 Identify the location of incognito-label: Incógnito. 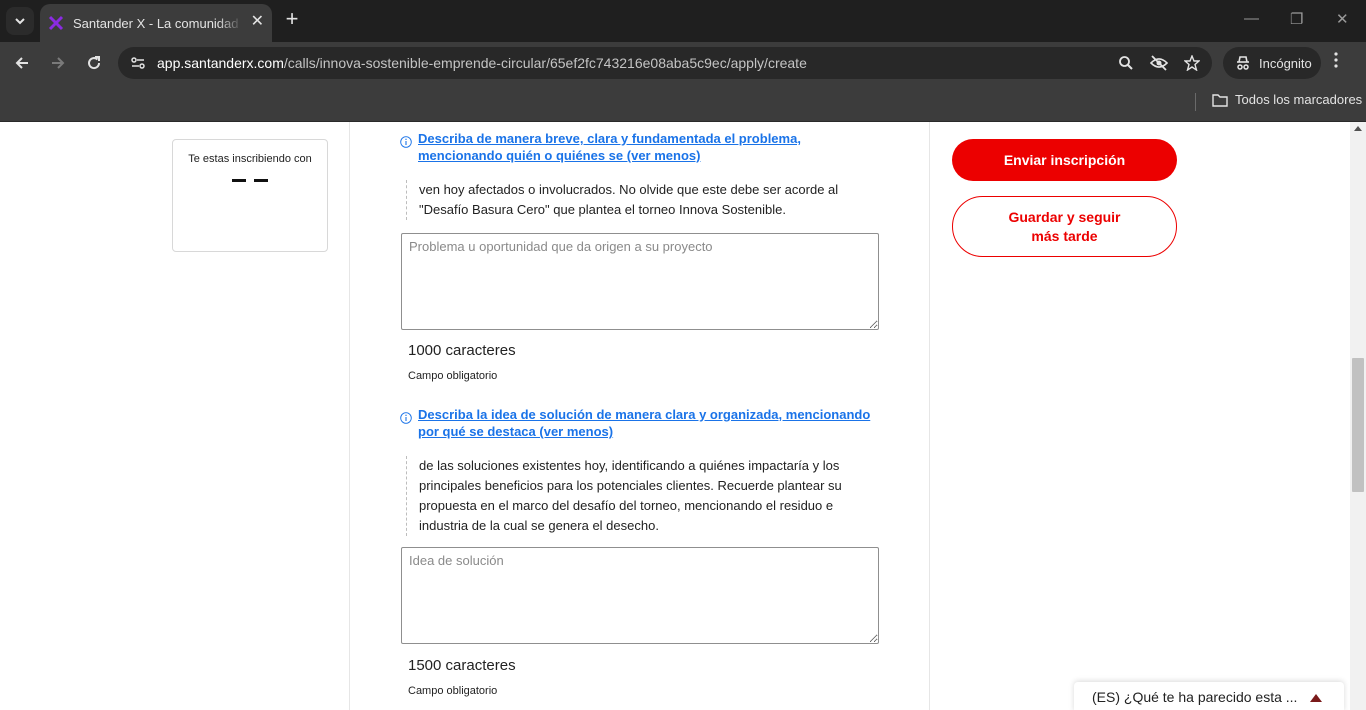
(1285, 63).